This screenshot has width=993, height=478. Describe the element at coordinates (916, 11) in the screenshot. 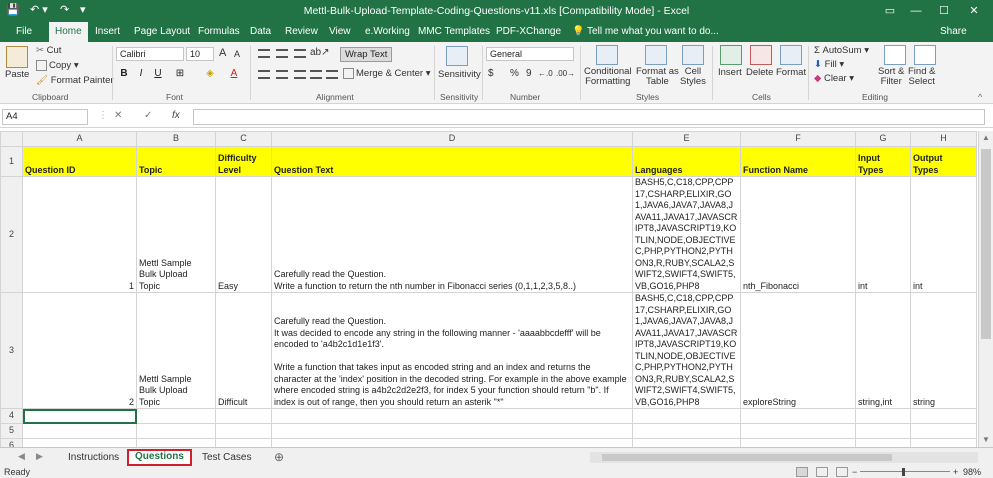

I see `minimize-icon: —` at that location.